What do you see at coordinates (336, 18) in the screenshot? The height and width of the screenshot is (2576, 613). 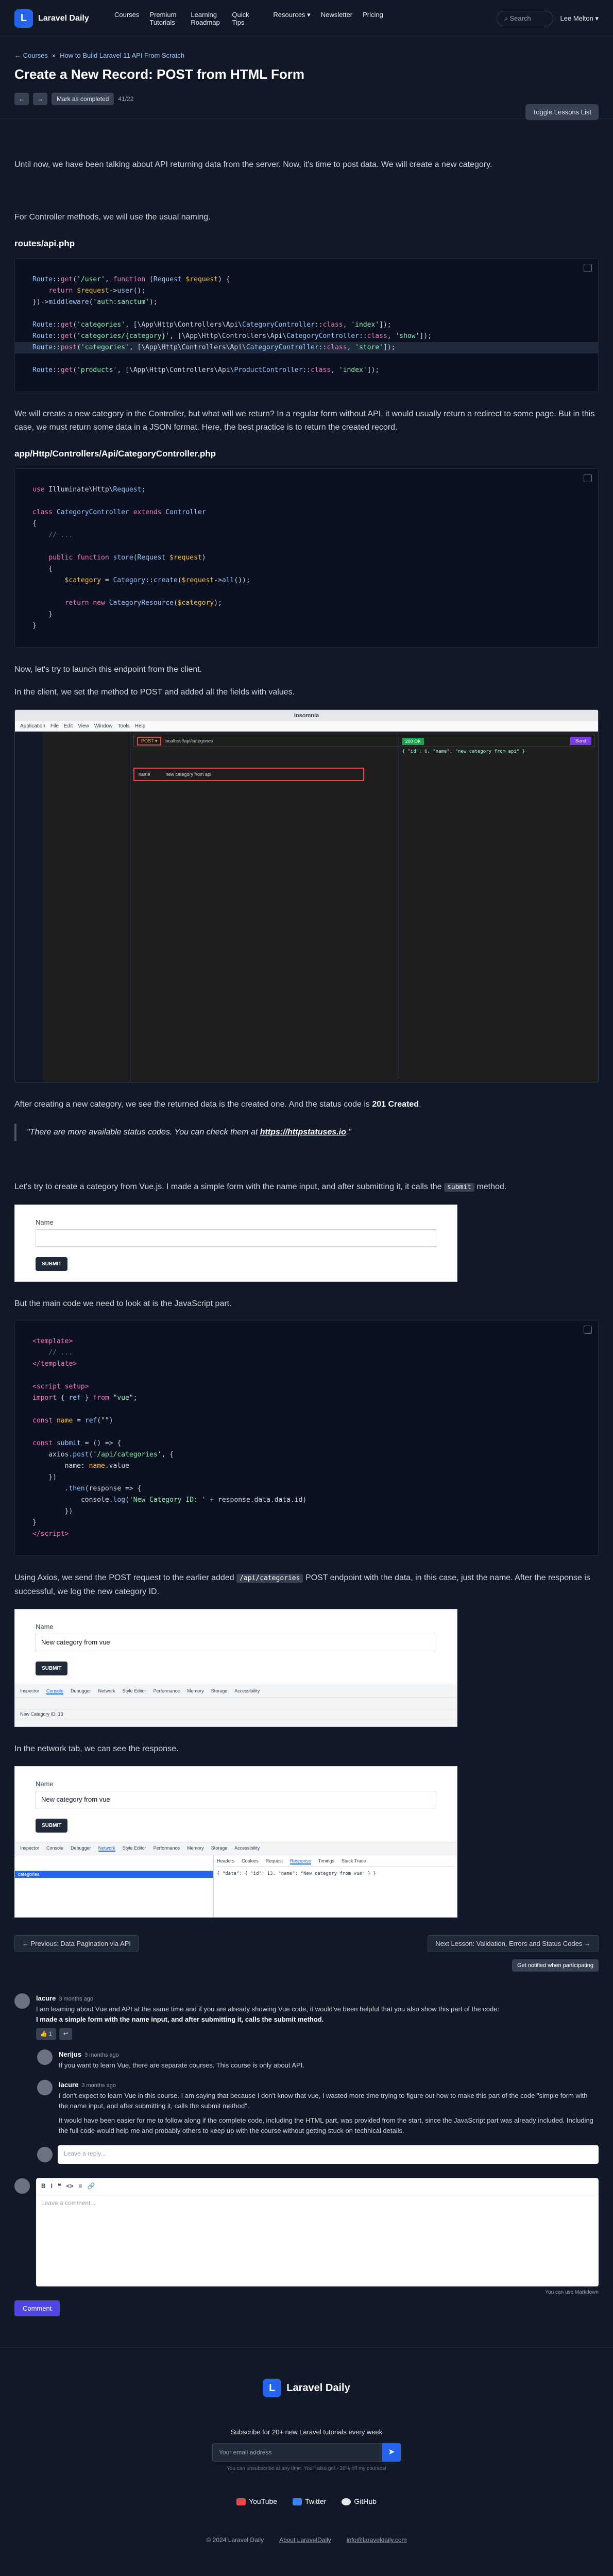 I see `nav-newsletter: Newsletter` at bounding box center [336, 18].